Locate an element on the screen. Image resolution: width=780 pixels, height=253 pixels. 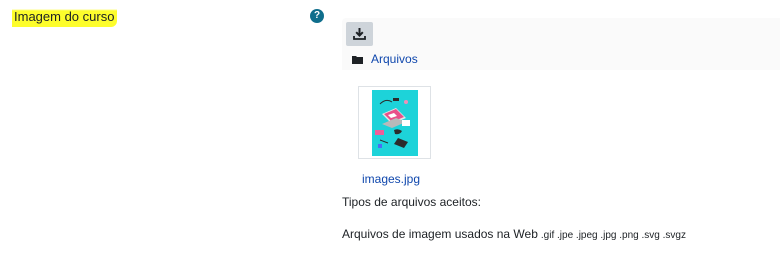
accepted-types-heading: Tipos de arquivos aceitos: is located at coordinates (411, 202).